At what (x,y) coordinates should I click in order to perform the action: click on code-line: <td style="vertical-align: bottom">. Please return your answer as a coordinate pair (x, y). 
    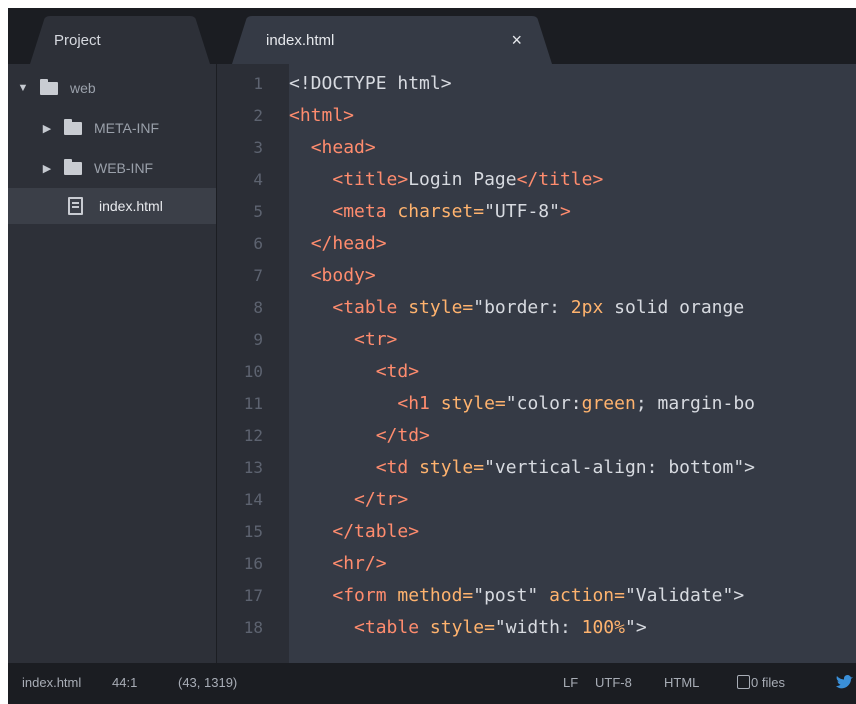
    Looking at the image, I should click on (522, 468).